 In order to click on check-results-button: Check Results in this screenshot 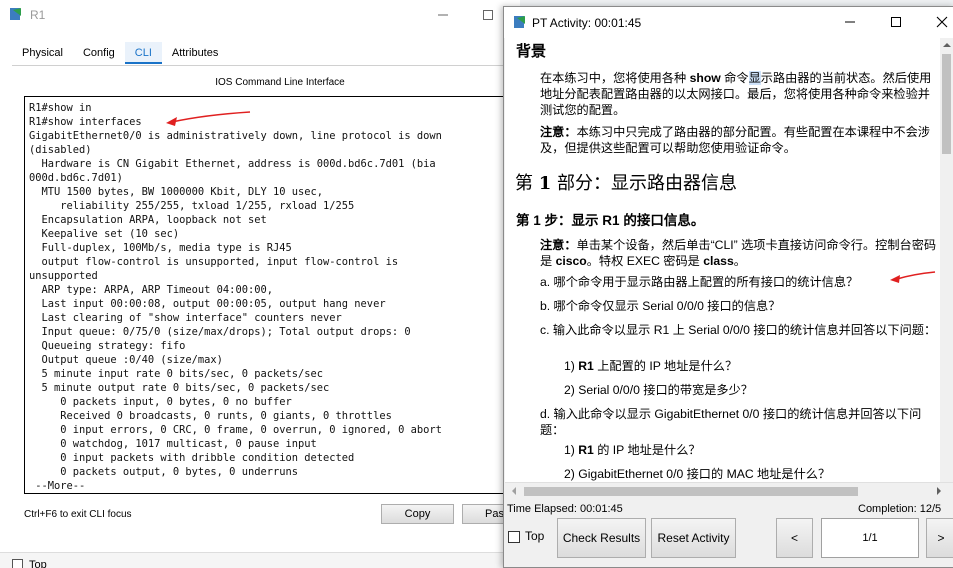, I will do `click(601, 538)`.